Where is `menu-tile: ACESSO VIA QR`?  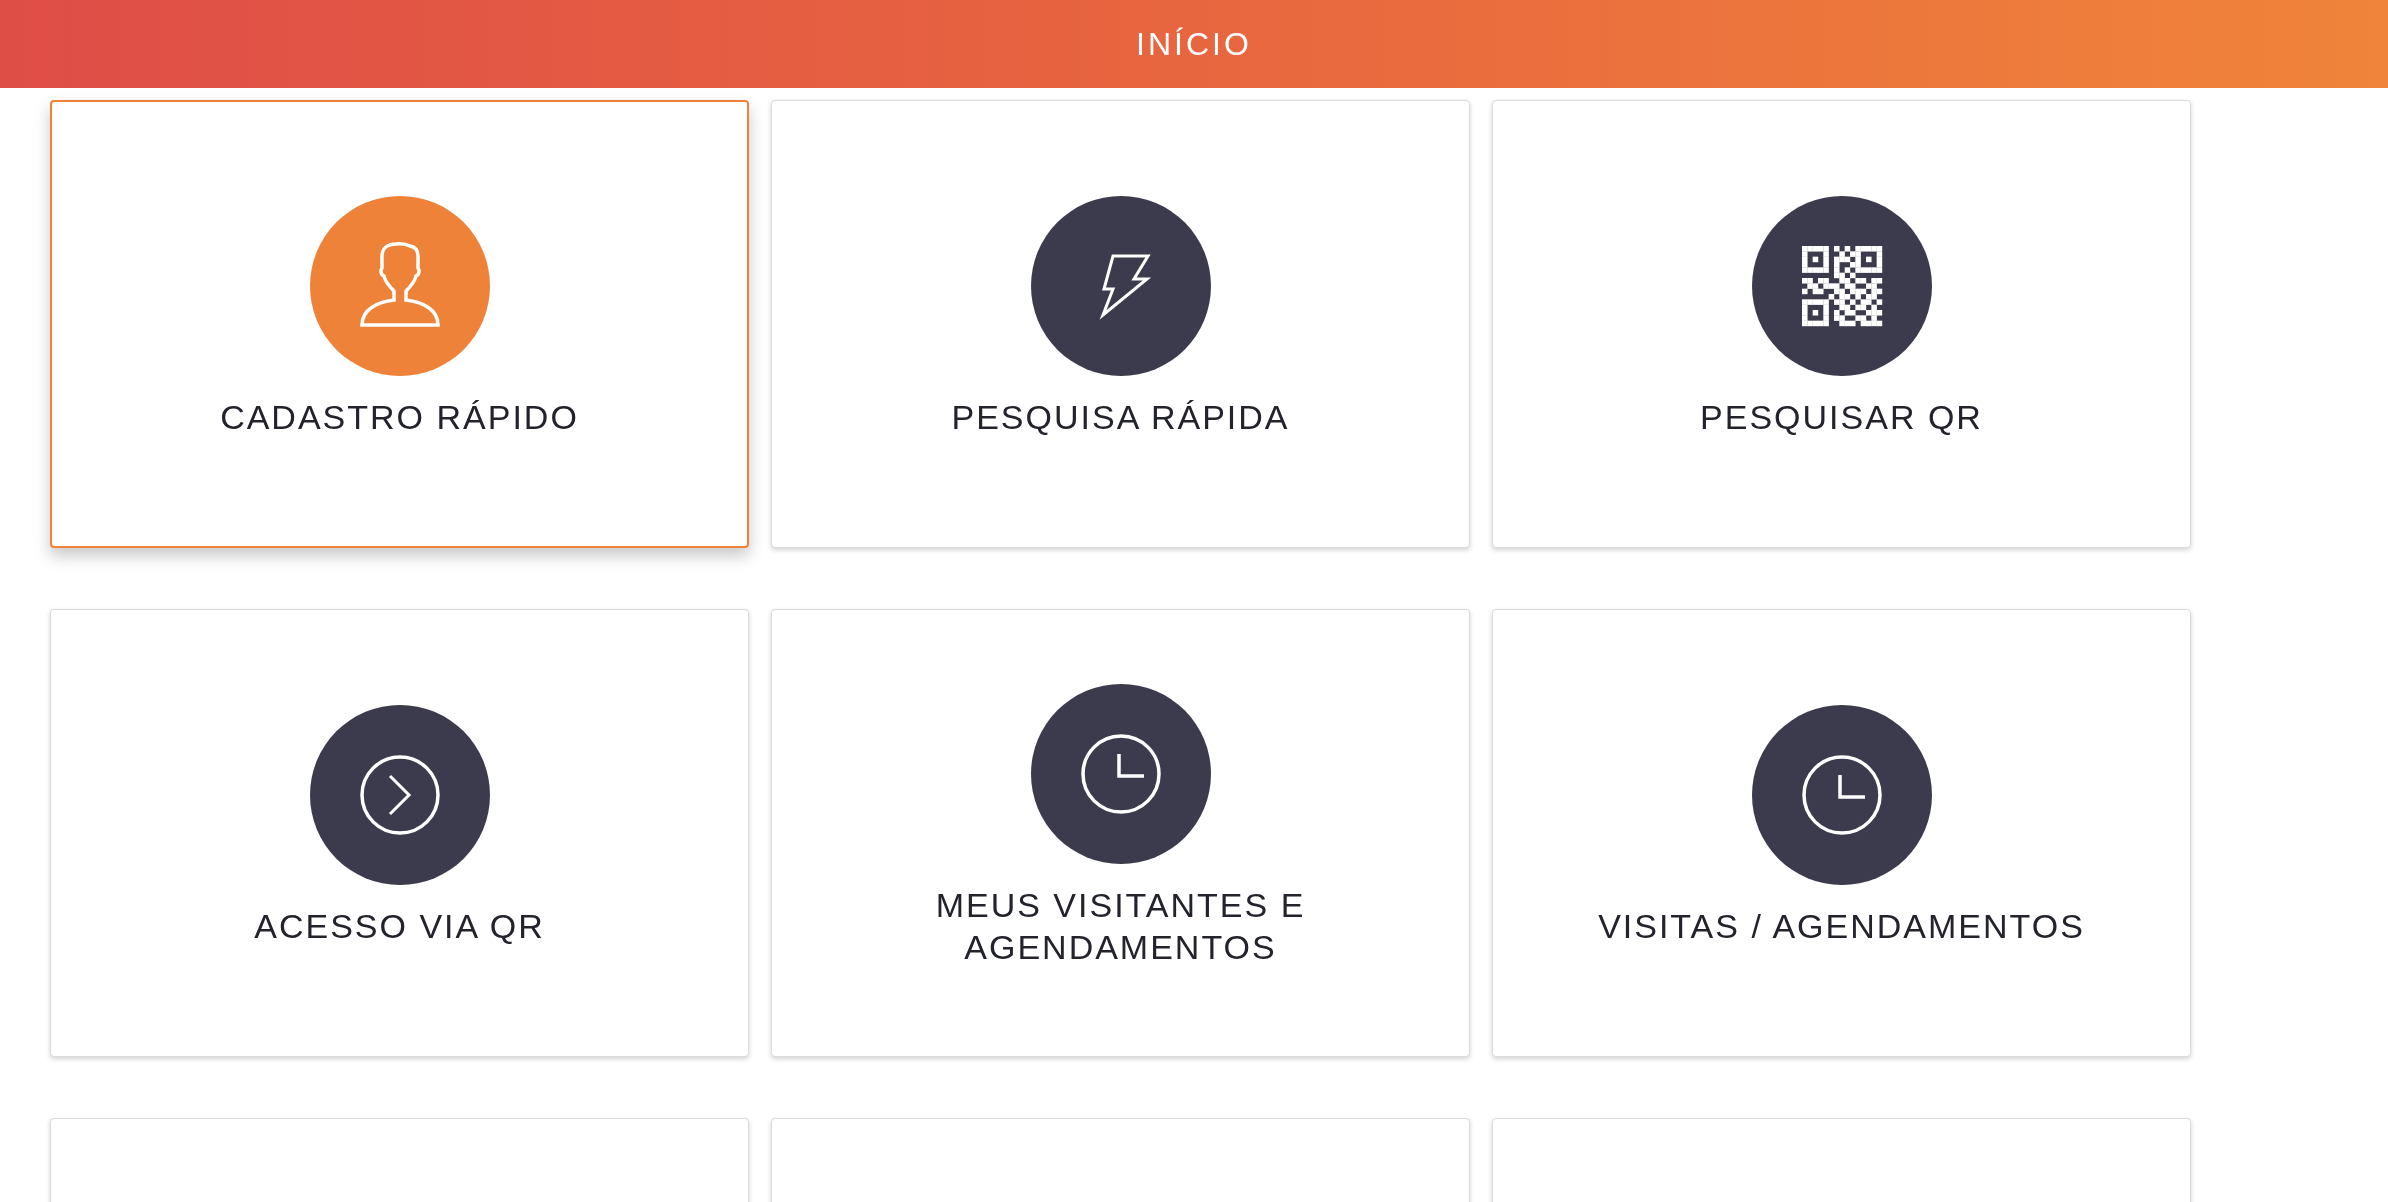
menu-tile: ACESSO VIA QR is located at coordinates (399, 833).